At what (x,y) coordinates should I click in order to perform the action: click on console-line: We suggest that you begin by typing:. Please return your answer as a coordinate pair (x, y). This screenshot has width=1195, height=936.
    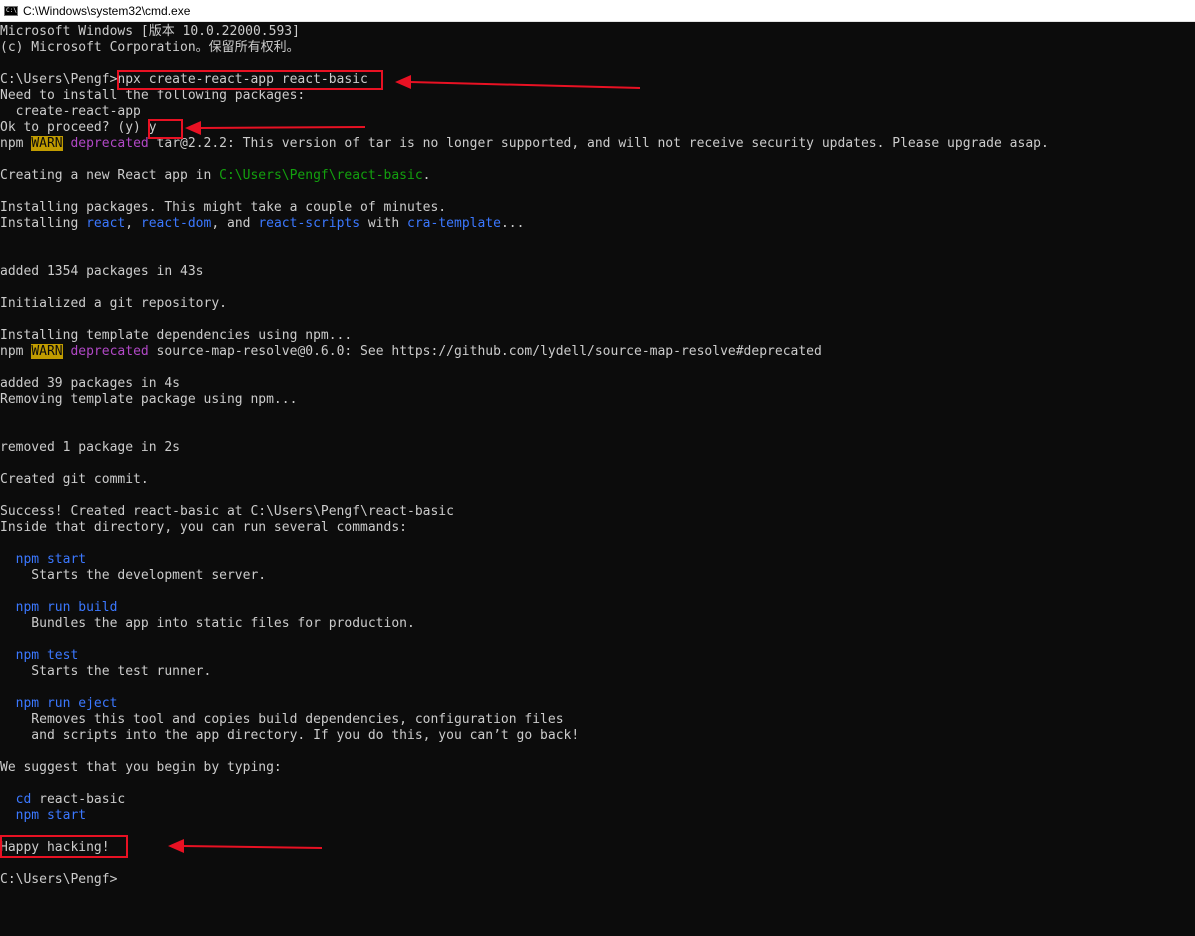
    Looking at the image, I should click on (597, 768).